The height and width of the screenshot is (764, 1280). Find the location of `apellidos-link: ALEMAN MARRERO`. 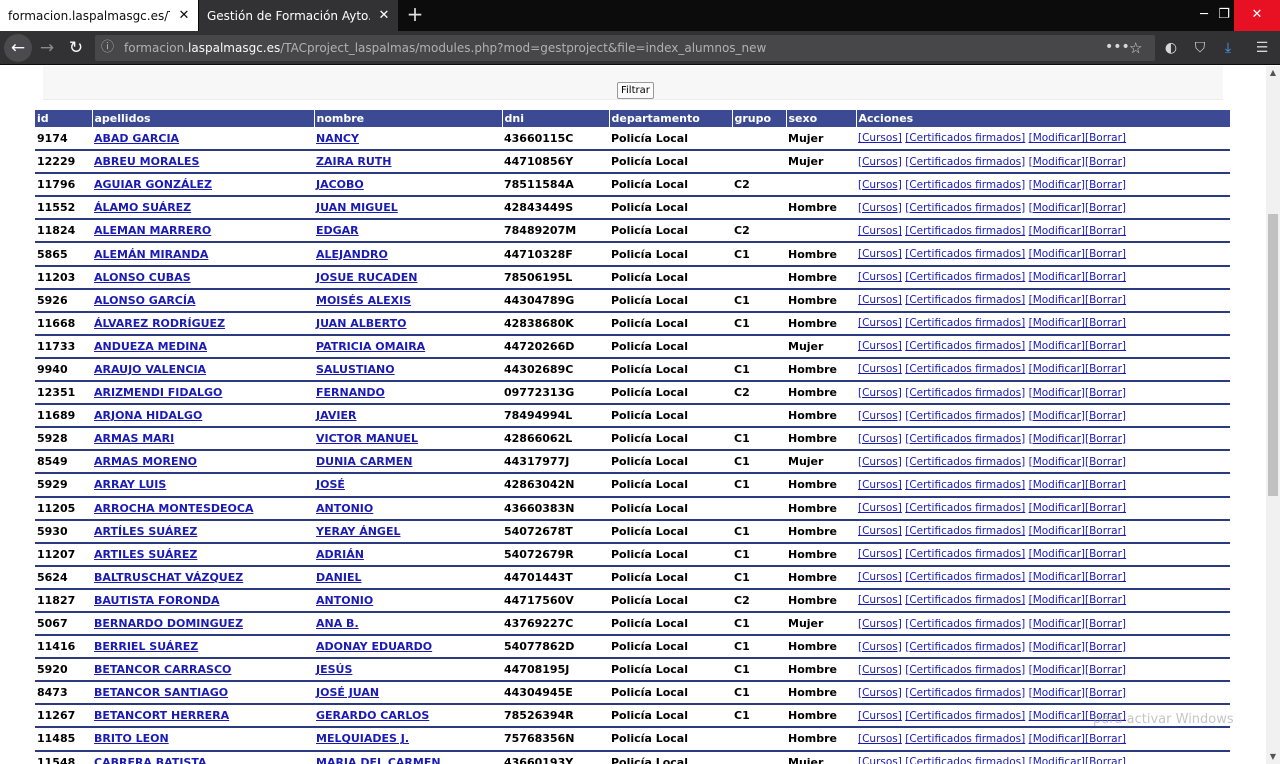

apellidos-link: ALEMAN MARRERO is located at coordinates (152, 230).